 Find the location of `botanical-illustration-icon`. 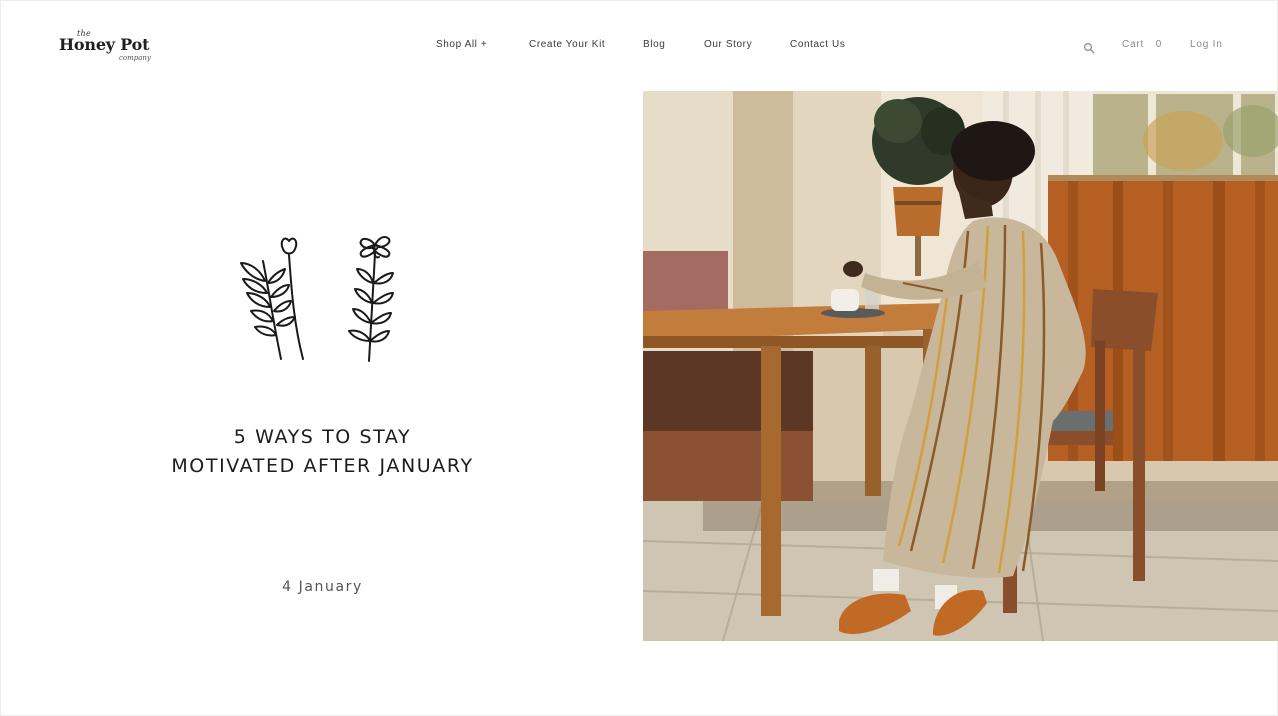

botanical-illustration-icon is located at coordinates (318, 311).